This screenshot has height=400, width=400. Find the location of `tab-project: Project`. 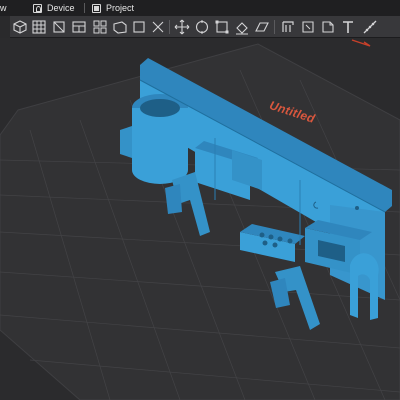

tab-project: Project is located at coordinates (113, 8).